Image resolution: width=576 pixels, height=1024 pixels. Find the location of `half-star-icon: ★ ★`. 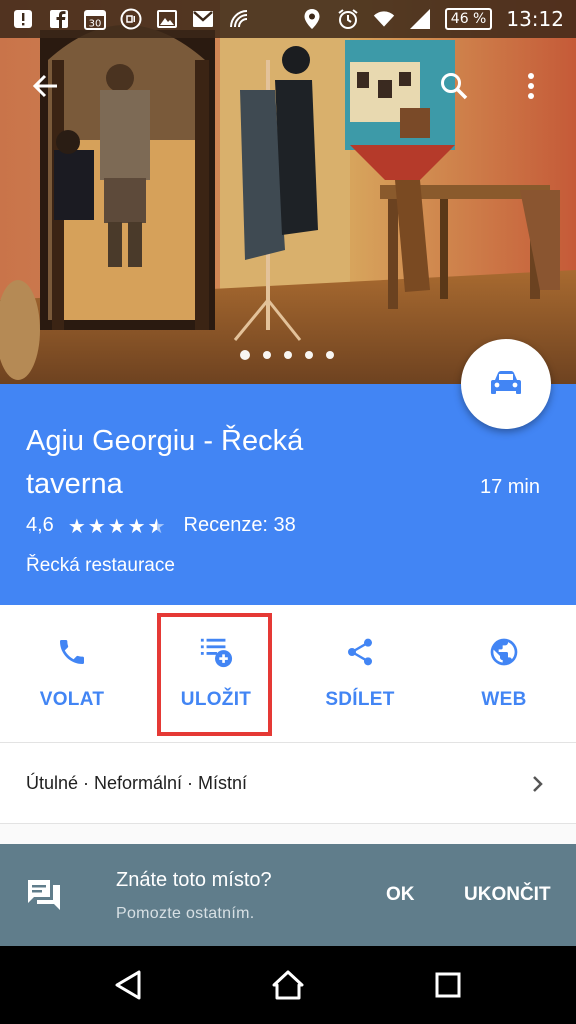

half-star-icon: ★ ★ is located at coordinates (156, 525).